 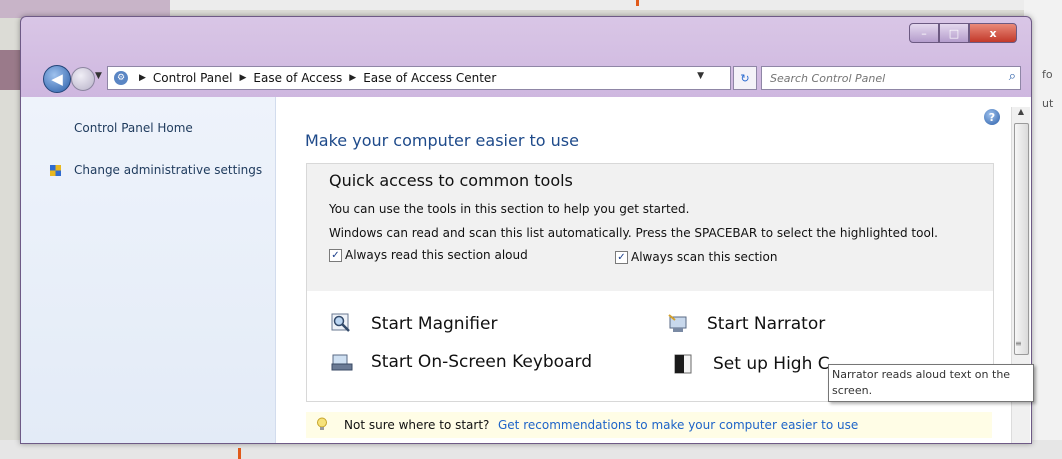 I want to click on tool-label: Start Magnifier, so click(x=434, y=324).